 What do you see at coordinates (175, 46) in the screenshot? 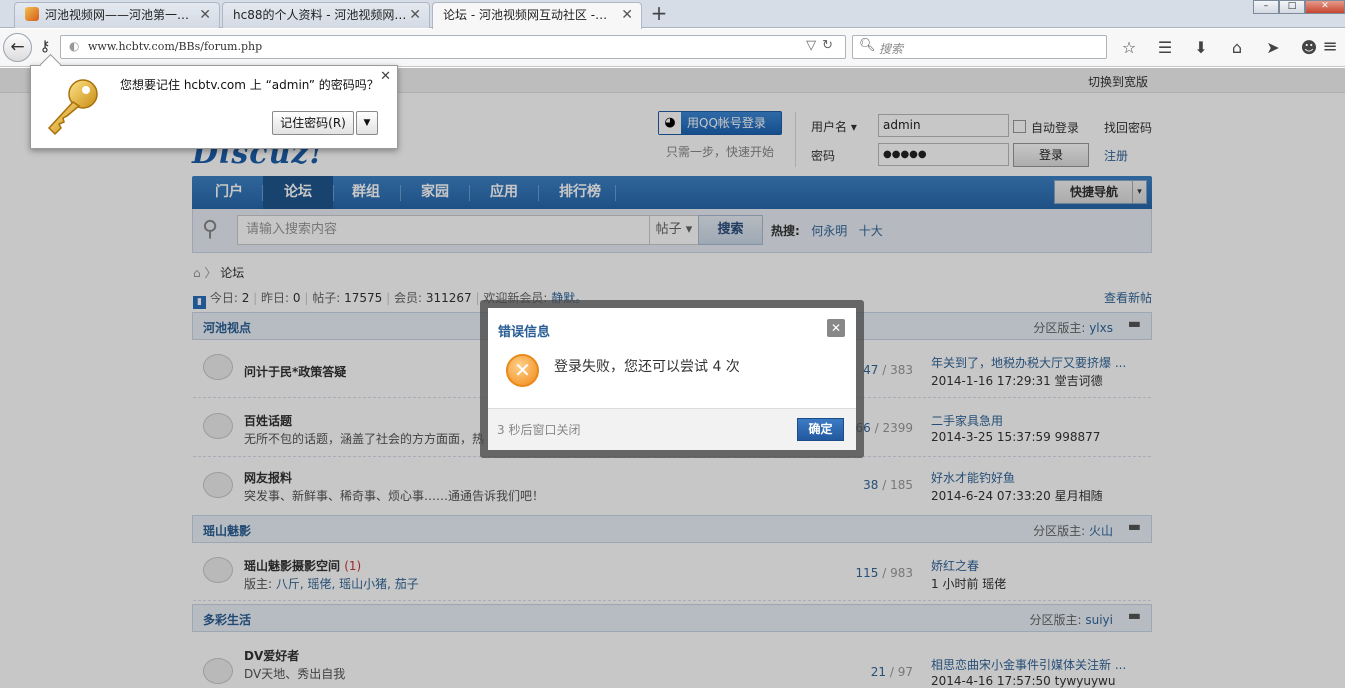
I see `url-text: www.hcbtv.com/BBs/forum.php` at bounding box center [175, 46].